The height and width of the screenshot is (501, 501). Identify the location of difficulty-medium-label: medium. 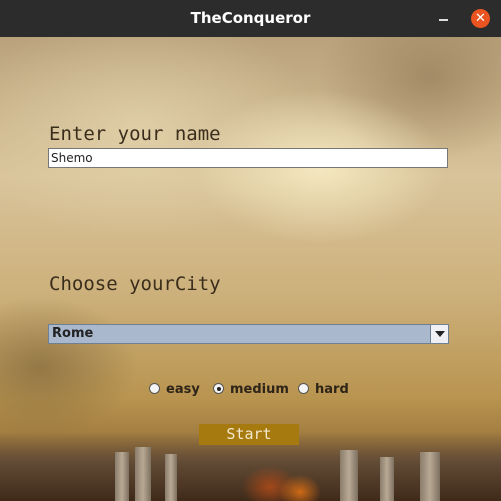
(259, 389).